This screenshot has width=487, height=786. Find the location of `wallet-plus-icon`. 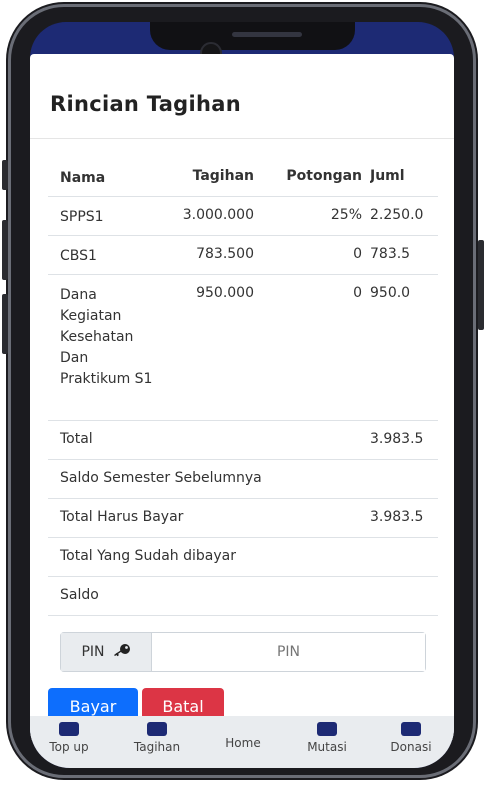

wallet-plus-icon is located at coordinates (69, 729).